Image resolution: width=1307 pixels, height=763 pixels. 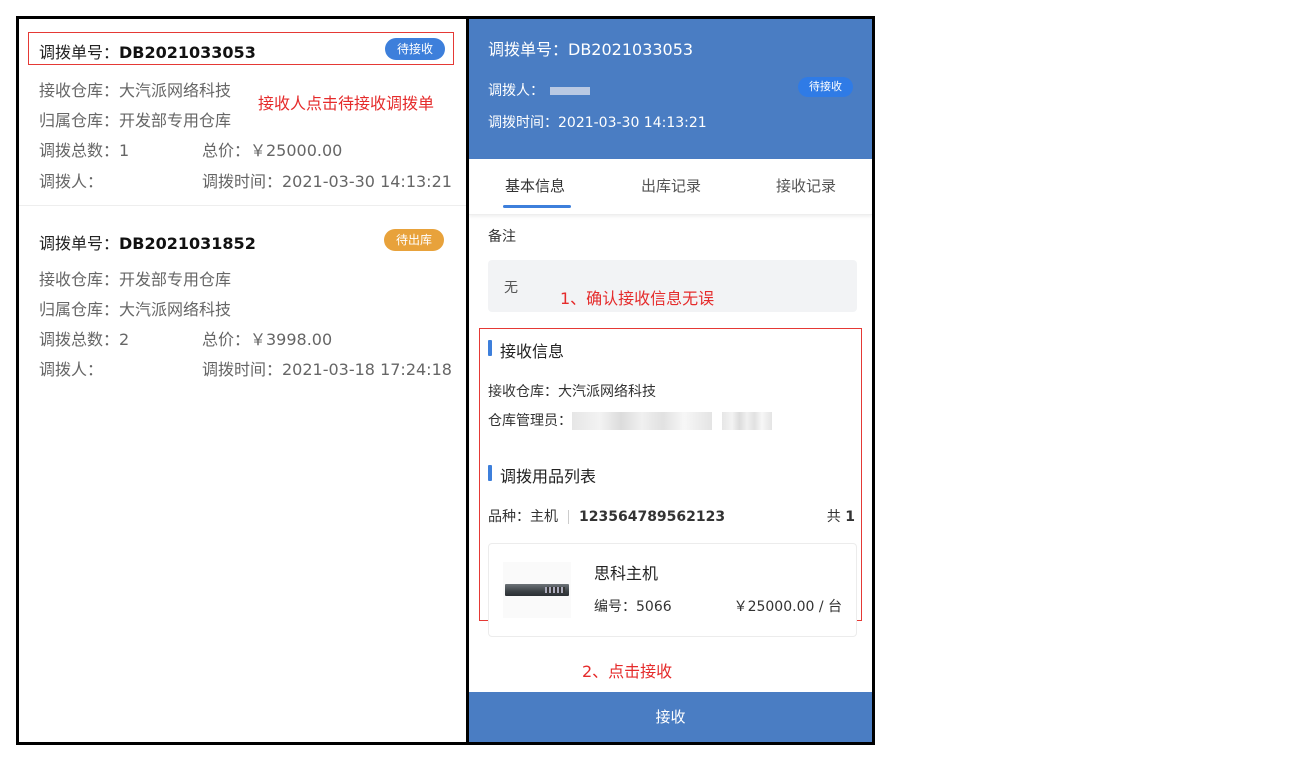 What do you see at coordinates (241, 48) in the screenshot?
I see `highlight-box` at bounding box center [241, 48].